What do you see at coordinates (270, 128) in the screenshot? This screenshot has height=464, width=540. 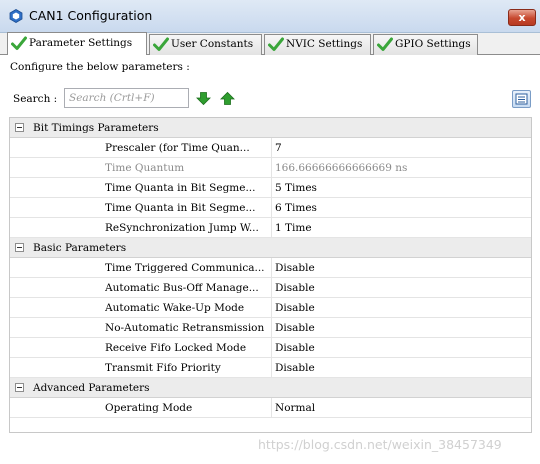 I see `group-bit-timings: Bit Timings Parameters` at bounding box center [270, 128].